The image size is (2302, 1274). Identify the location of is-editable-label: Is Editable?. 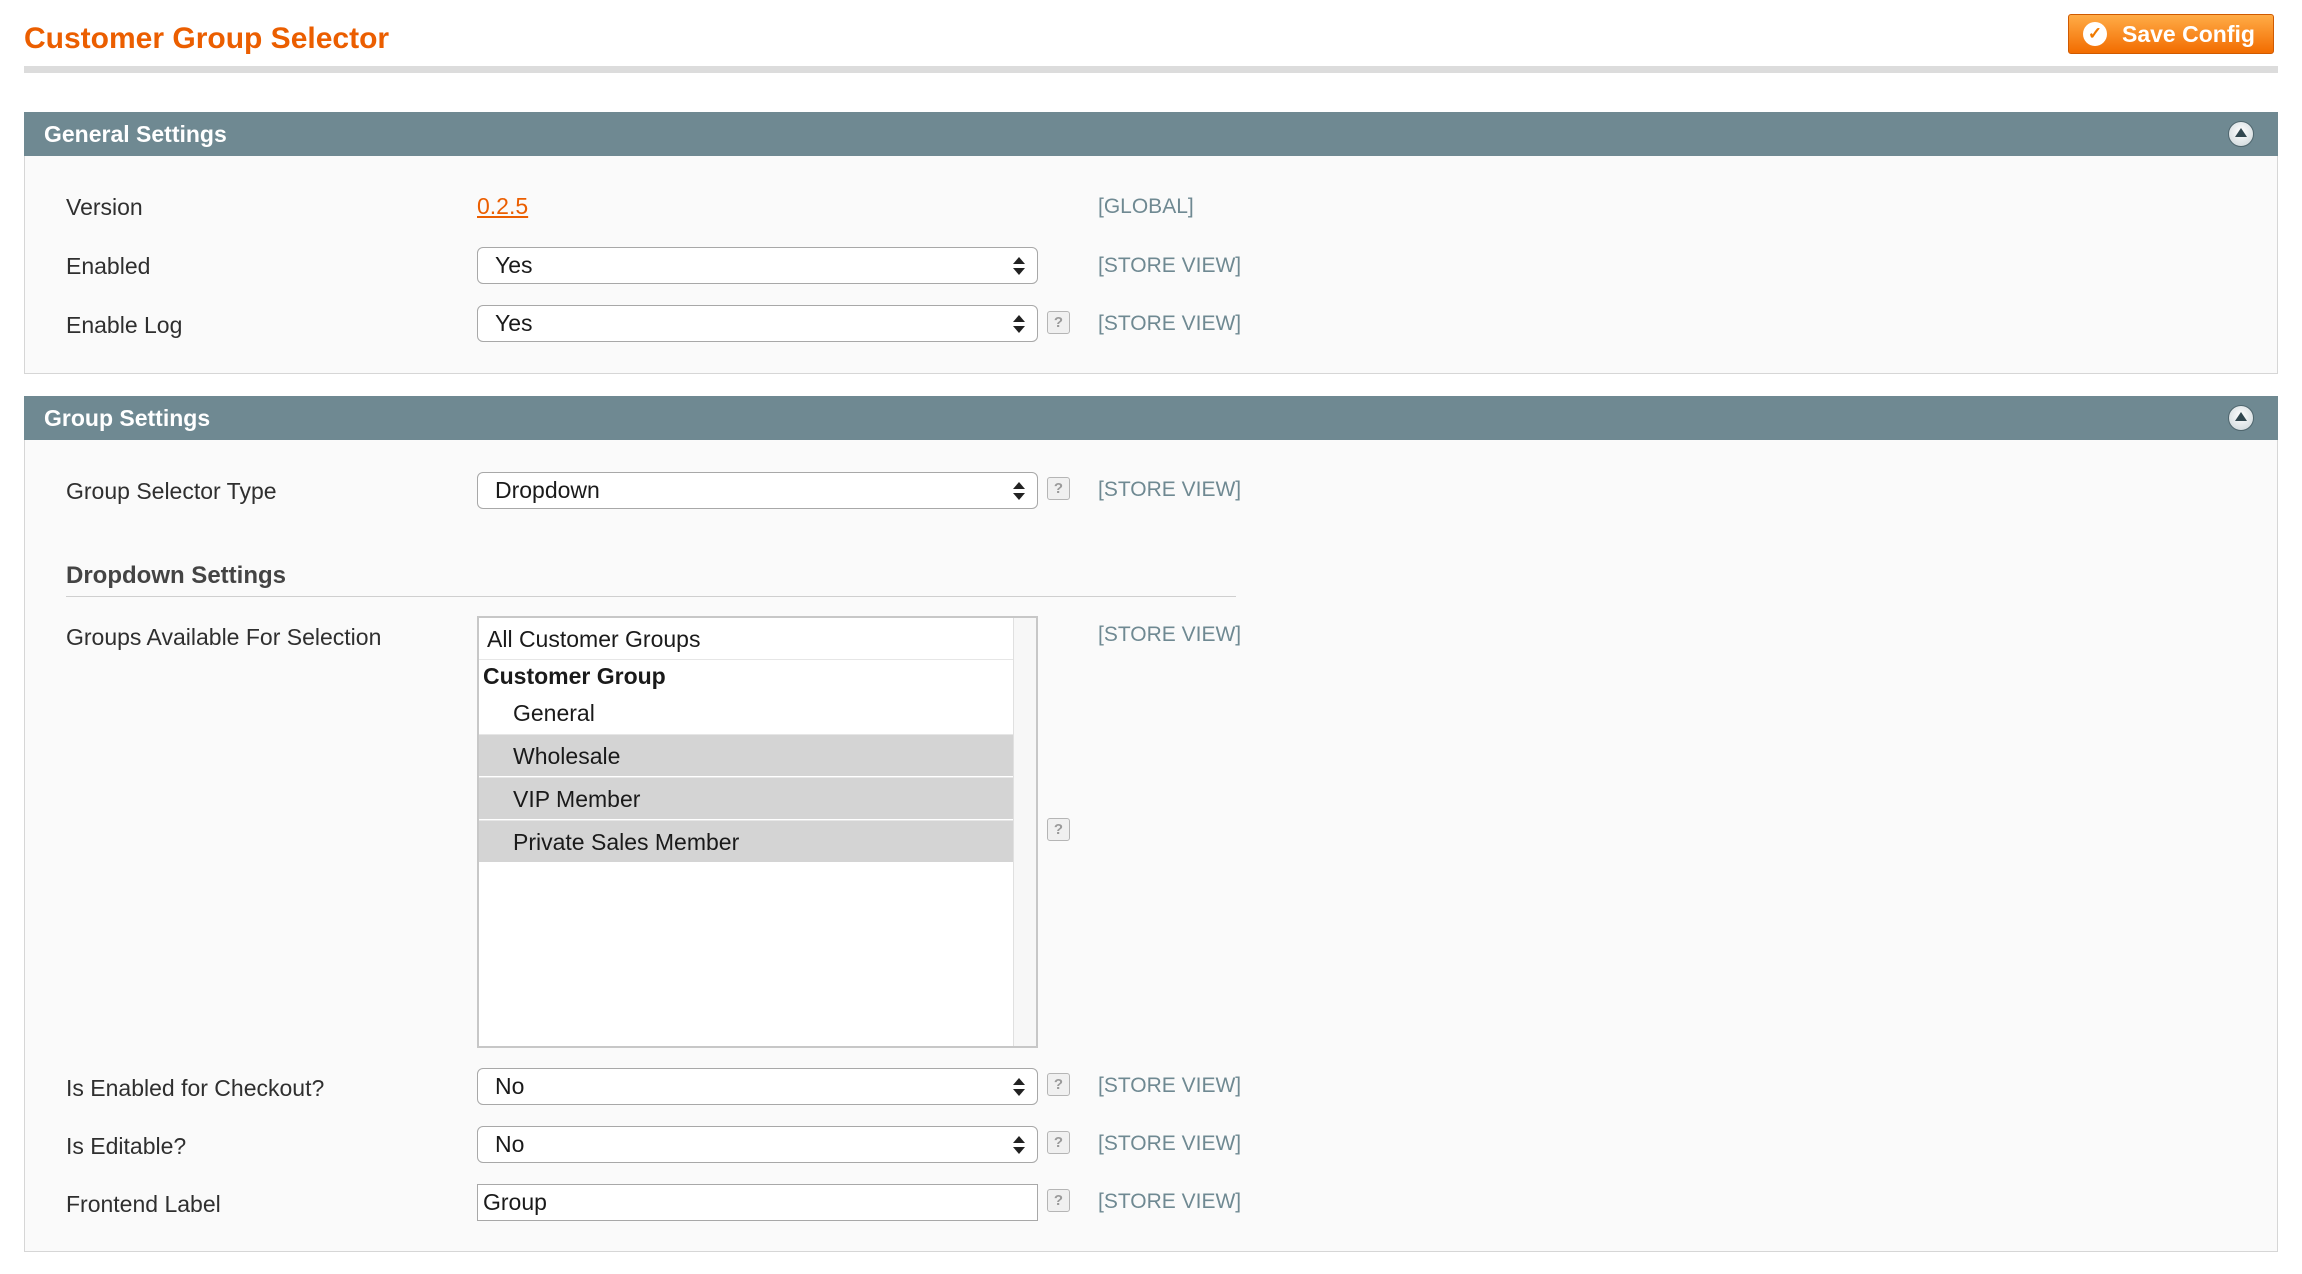
(126, 1146).